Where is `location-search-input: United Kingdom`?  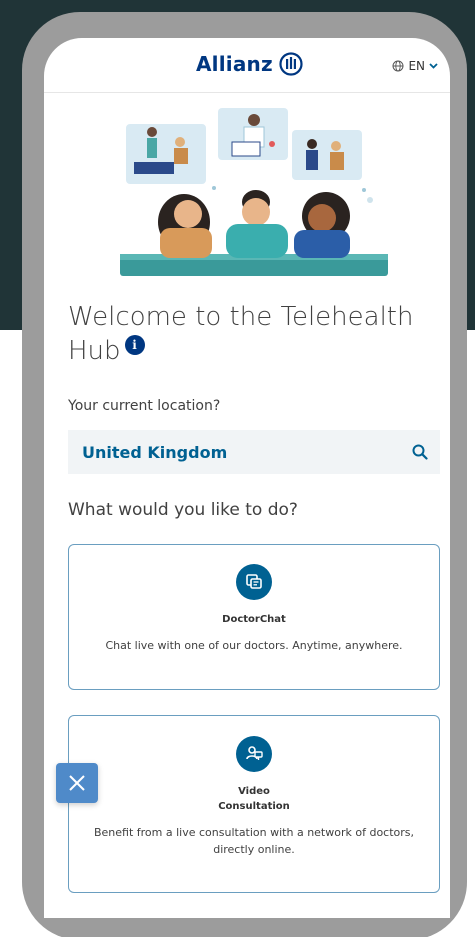
location-search-input: United Kingdom is located at coordinates (254, 452).